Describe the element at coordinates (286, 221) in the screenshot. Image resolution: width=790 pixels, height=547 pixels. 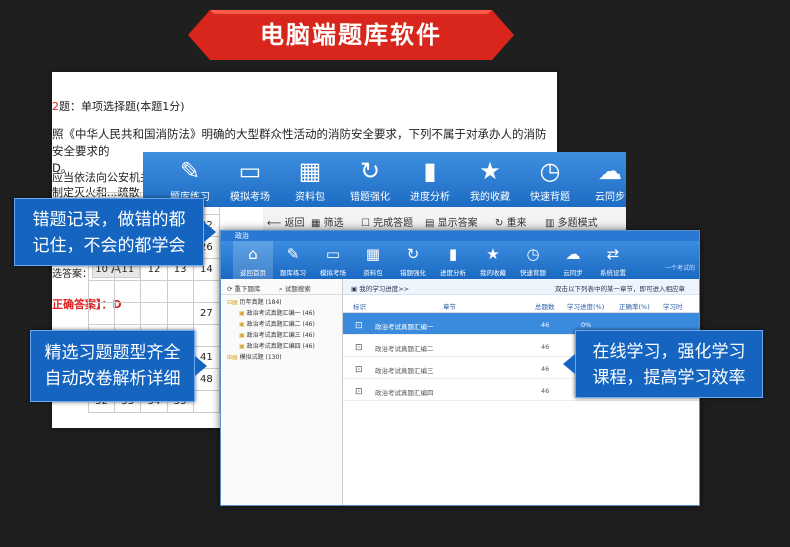
I see `back-button: ⟵ 返回` at that location.